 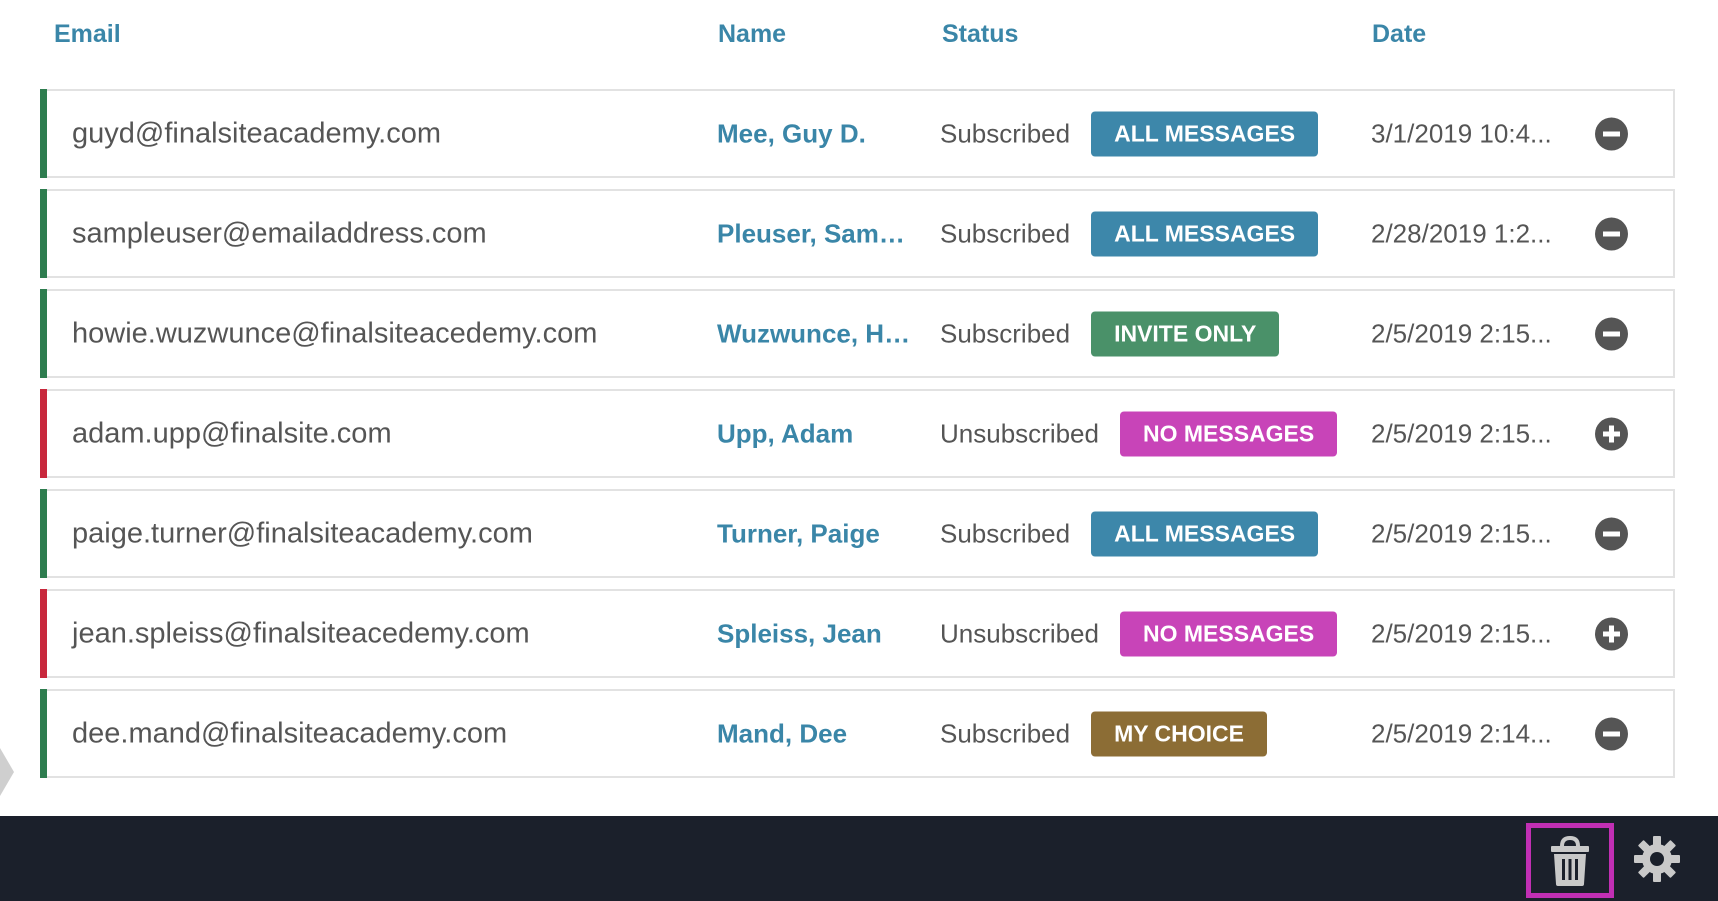 What do you see at coordinates (1185, 333) in the screenshot?
I see `message-preference-badge: INVITE ONLY` at bounding box center [1185, 333].